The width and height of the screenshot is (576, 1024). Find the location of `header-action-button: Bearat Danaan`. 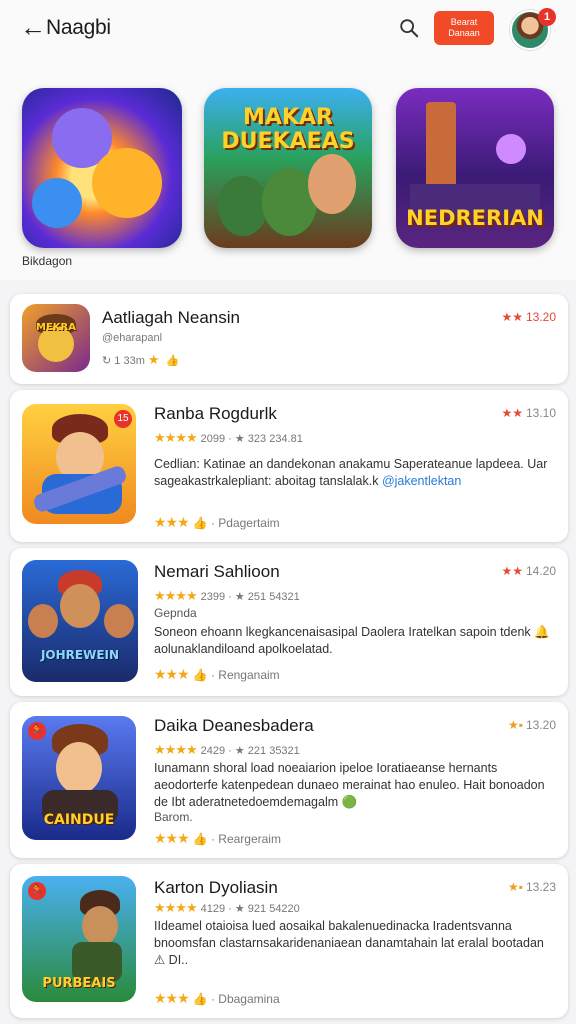

header-action-button: Bearat Danaan is located at coordinates (464, 28).